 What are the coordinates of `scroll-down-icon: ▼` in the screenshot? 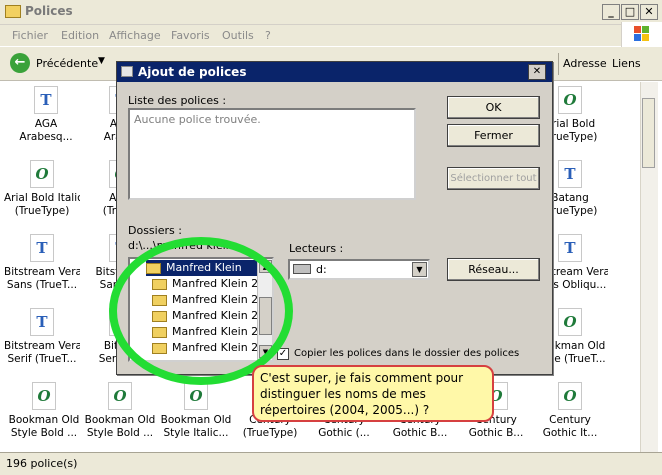 It's located at (265, 351).